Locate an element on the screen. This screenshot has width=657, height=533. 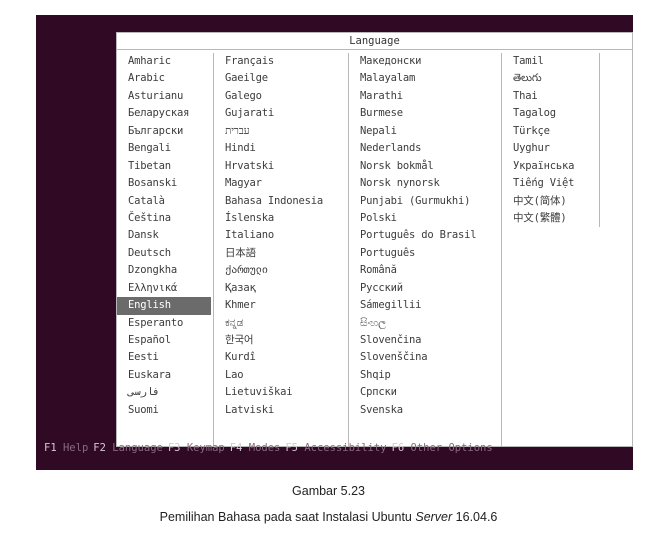
language-option: Uyghur is located at coordinates (550, 148).